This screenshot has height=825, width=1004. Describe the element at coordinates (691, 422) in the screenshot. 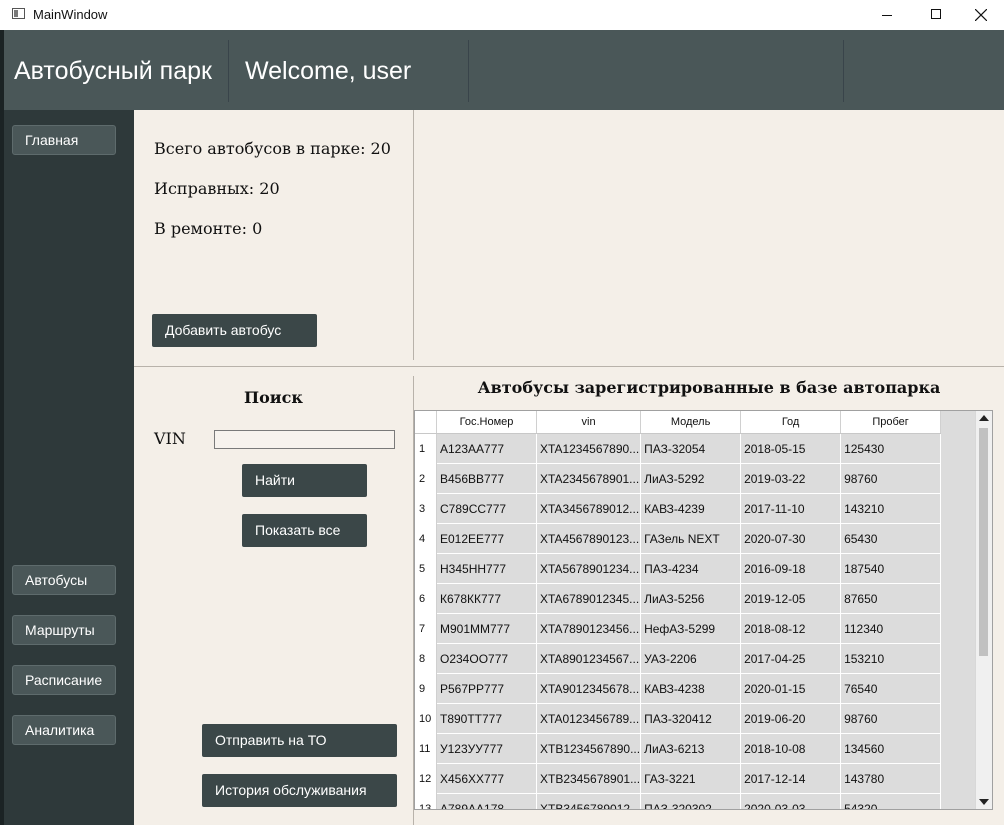

I see `column-header-model: Модель` at that location.